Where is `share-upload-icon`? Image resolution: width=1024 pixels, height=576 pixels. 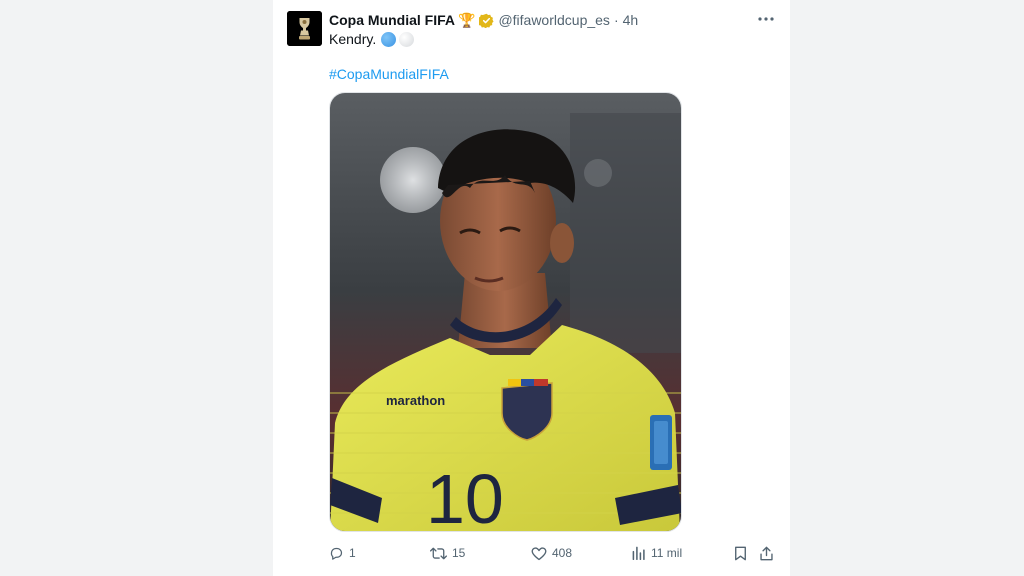 share-upload-icon is located at coordinates (766, 553).